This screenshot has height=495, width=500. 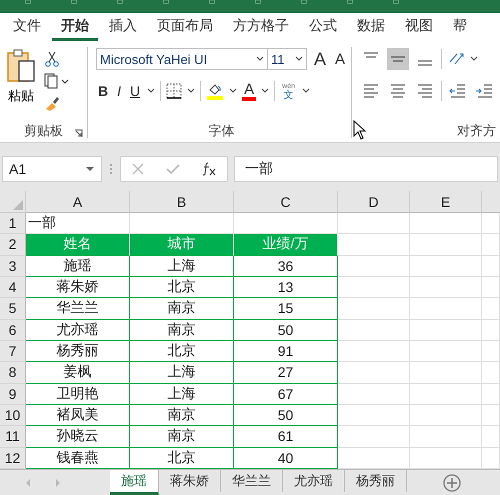 I want to click on table-header-cell: 业绩/万, so click(x=286, y=245).